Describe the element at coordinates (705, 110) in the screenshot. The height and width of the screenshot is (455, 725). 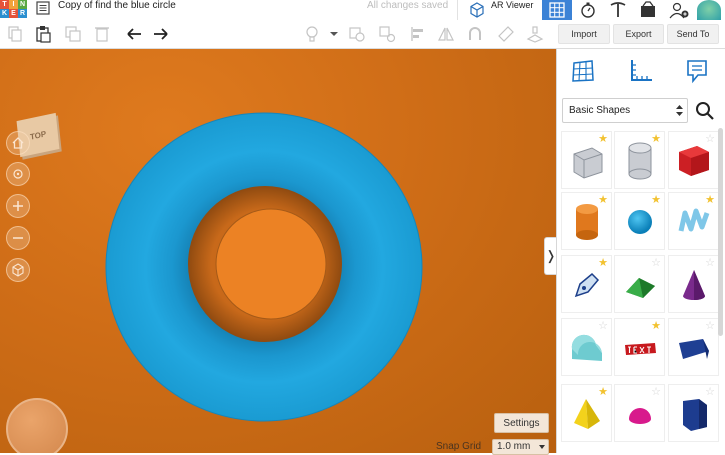
I see `search-icon` at that location.